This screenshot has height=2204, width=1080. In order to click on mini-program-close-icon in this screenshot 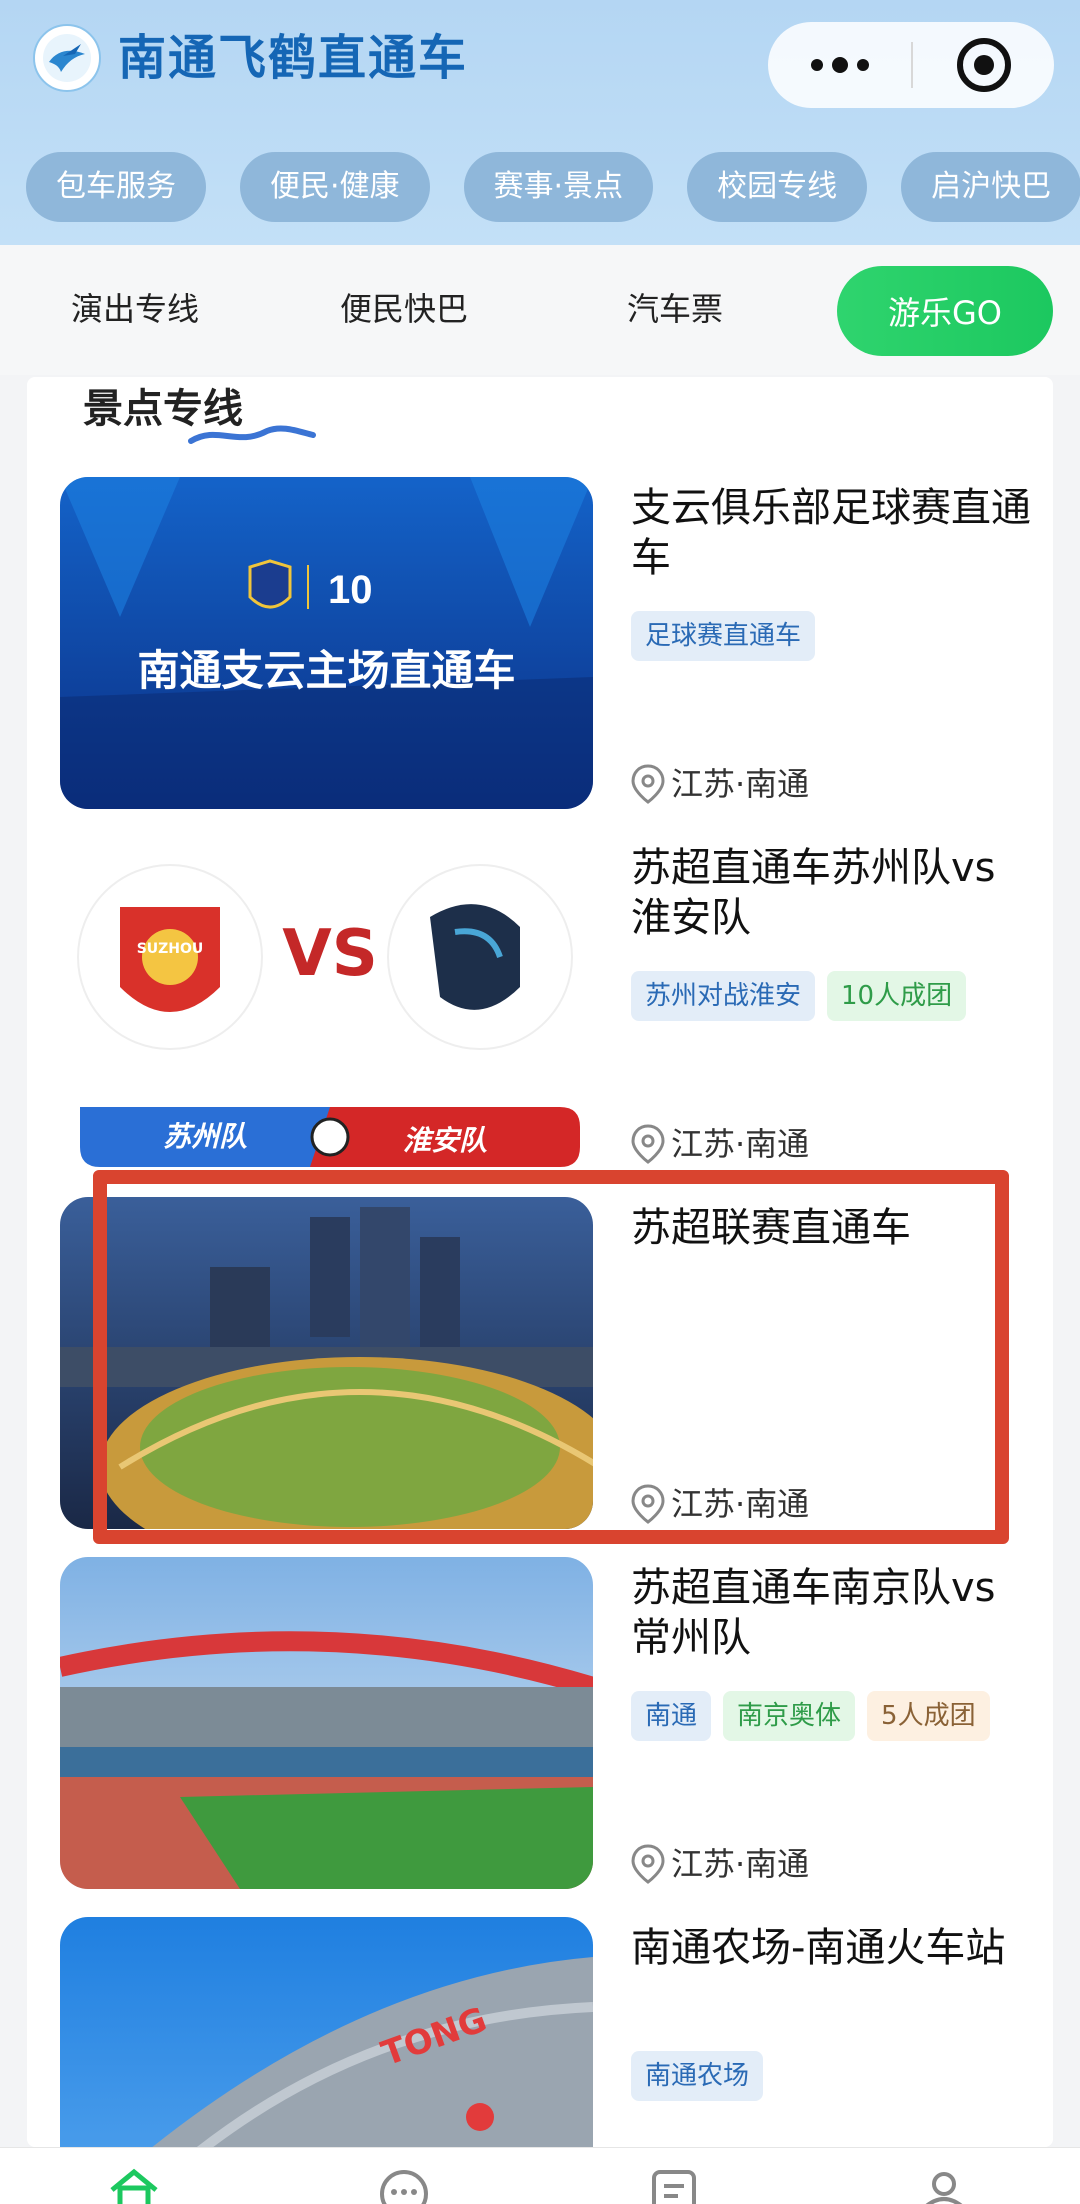, I will do `click(983, 65)`.